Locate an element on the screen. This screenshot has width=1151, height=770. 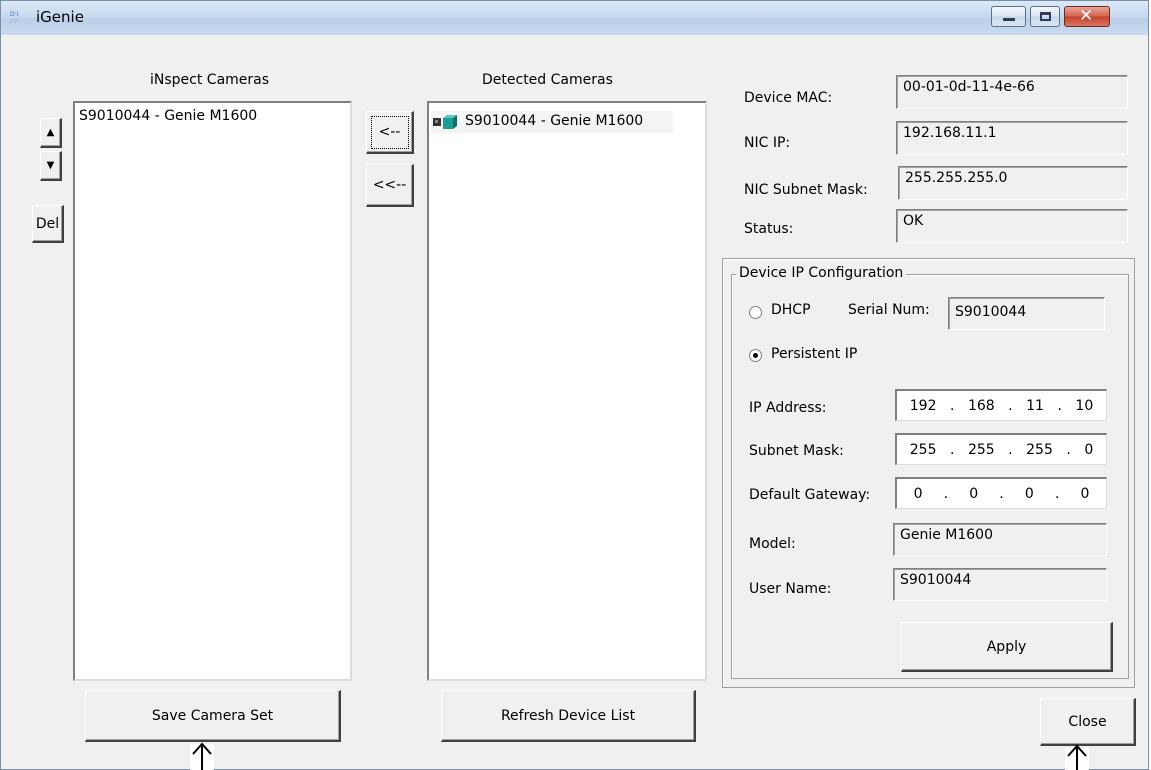
close-window-button: ✕ is located at coordinates (1087, 16).